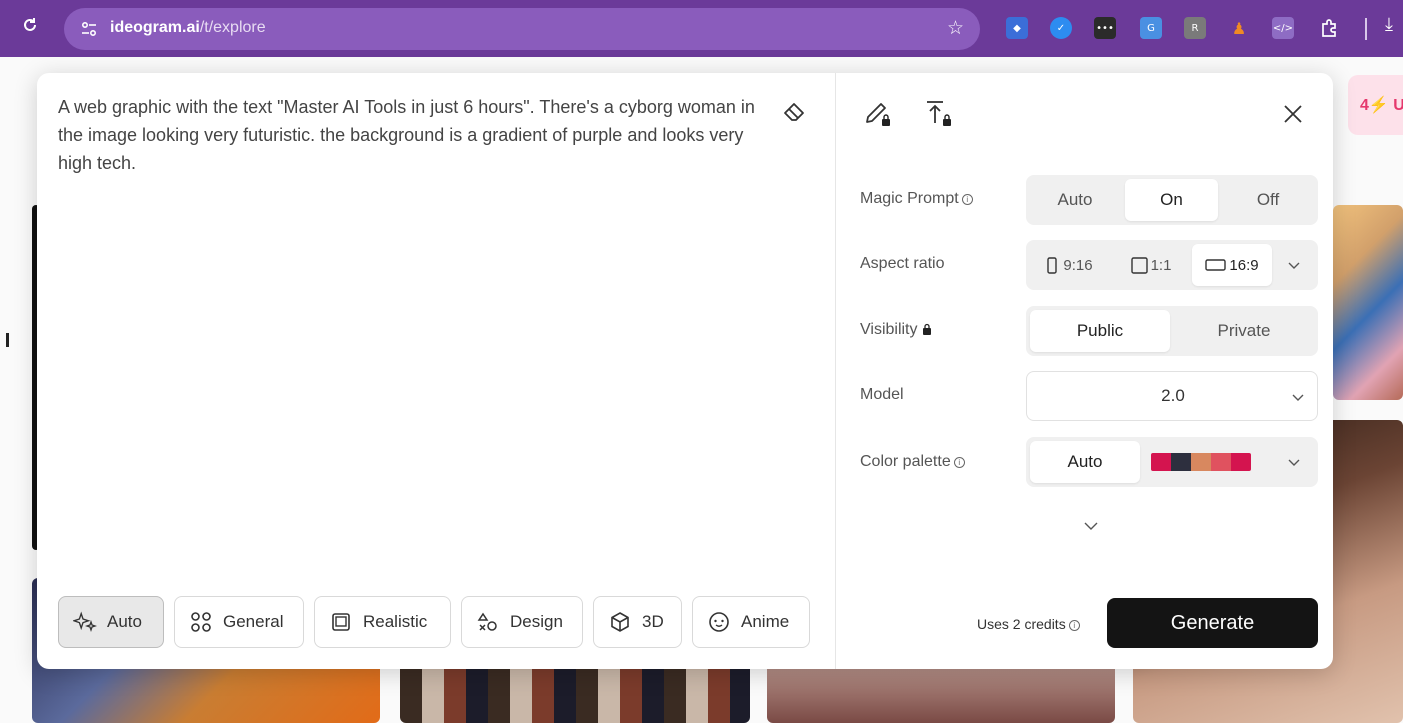 Image resolution: width=1403 pixels, height=723 pixels. I want to click on model-value: 2.0, so click(1173, 395).